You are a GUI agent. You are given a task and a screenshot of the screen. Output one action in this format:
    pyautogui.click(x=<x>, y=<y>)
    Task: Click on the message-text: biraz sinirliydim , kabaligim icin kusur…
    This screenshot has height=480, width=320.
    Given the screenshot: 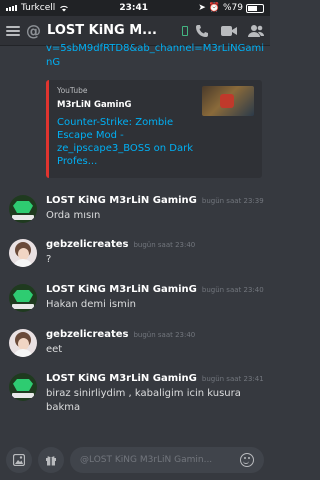 What is the action you would take?
    pyautogui.click(x=143, y=400)
    